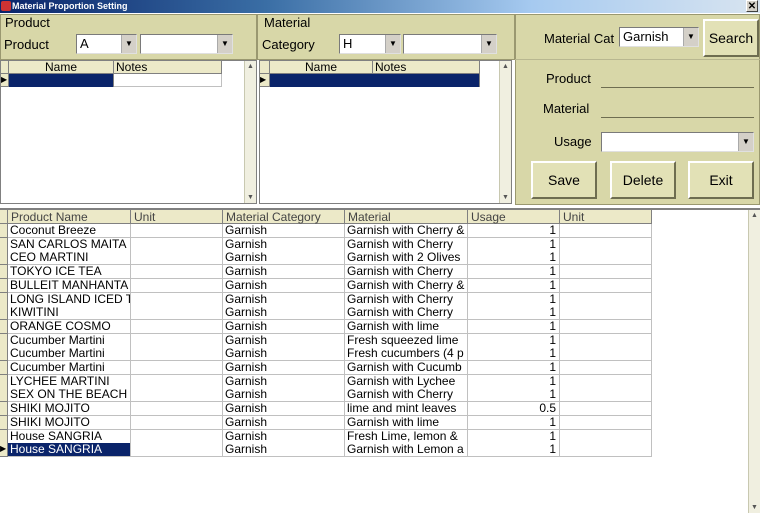  Describe the element at coordinates (69, 381) in the screenshot. I see `product-name-cell: LYCHEE MARTINI` at that location.